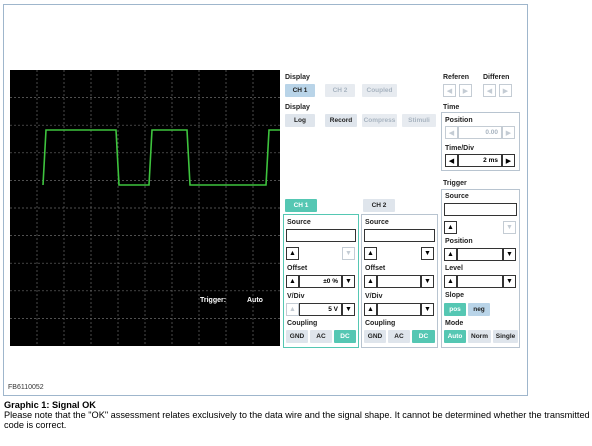 The image size is (592, 446). I want to click on ch2-source-field, so click(399, 235).